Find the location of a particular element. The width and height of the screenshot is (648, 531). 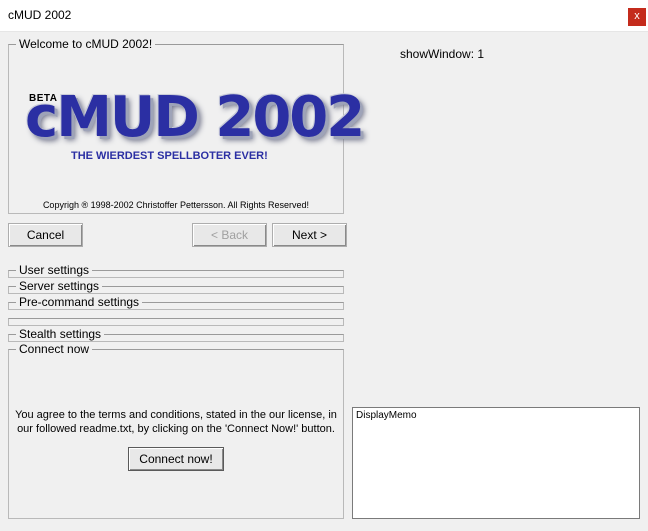

server-settings-label: Server settings is located at coordinates (59, 286).